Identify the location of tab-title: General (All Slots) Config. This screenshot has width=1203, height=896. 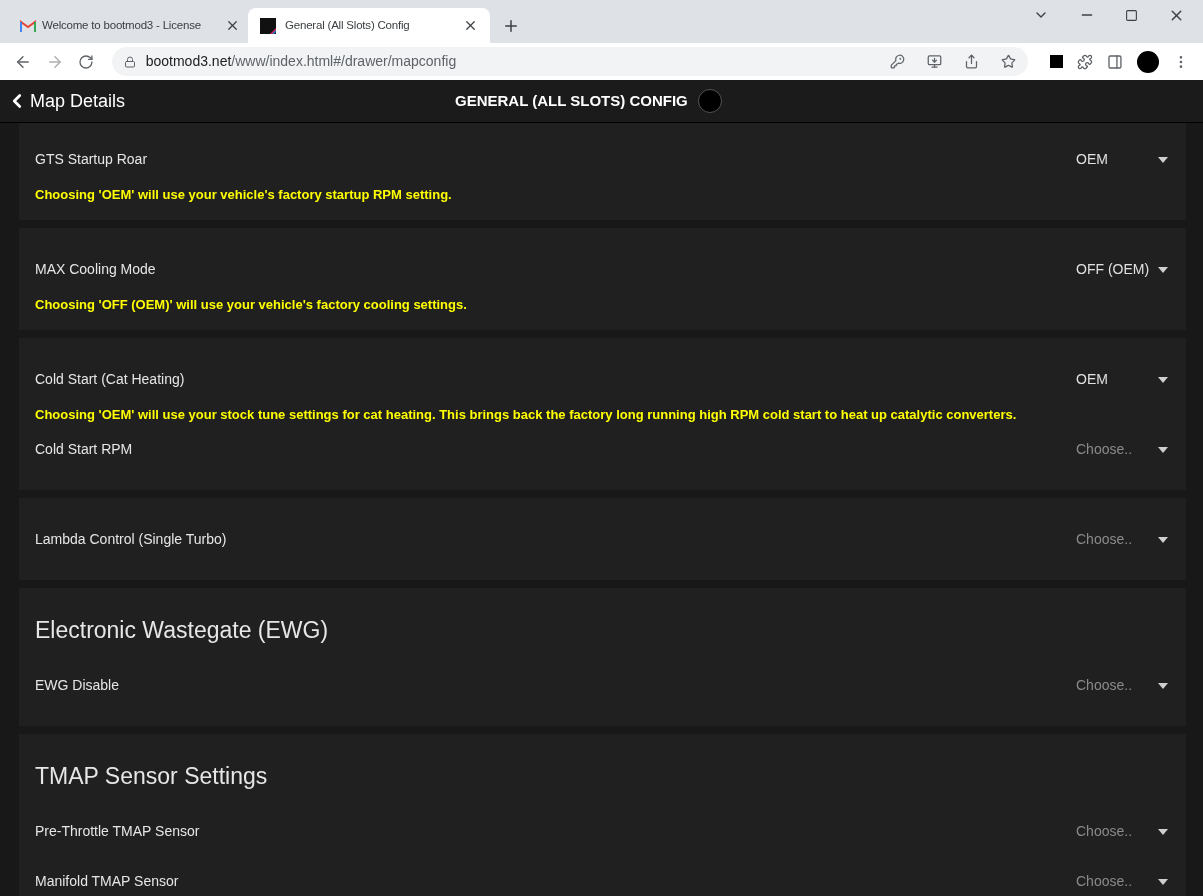
(348, 25).